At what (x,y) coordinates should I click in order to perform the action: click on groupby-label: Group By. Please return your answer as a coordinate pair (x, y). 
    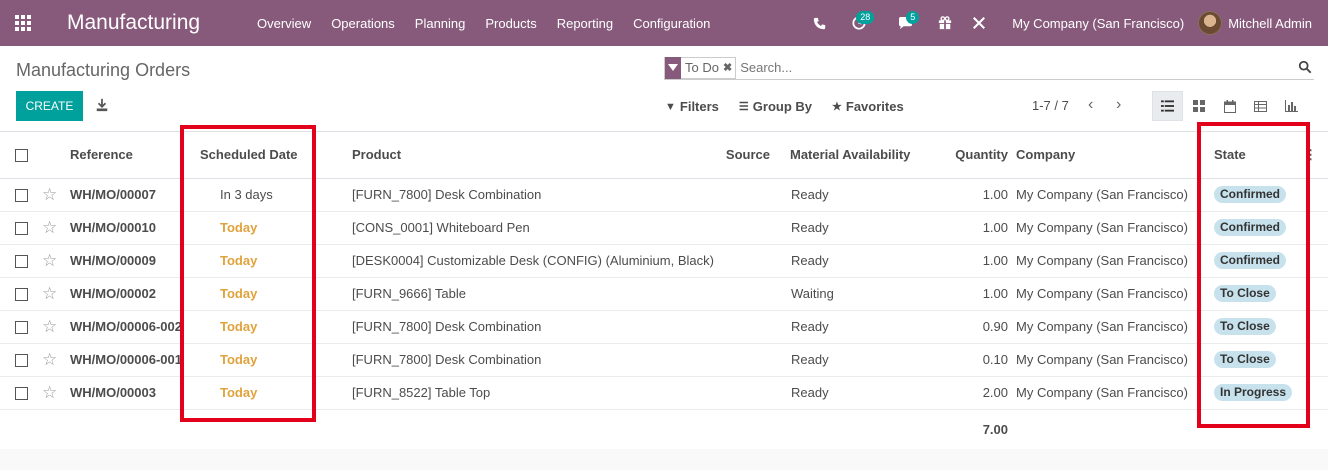
    Looking at the image, I should click on (782, 106).